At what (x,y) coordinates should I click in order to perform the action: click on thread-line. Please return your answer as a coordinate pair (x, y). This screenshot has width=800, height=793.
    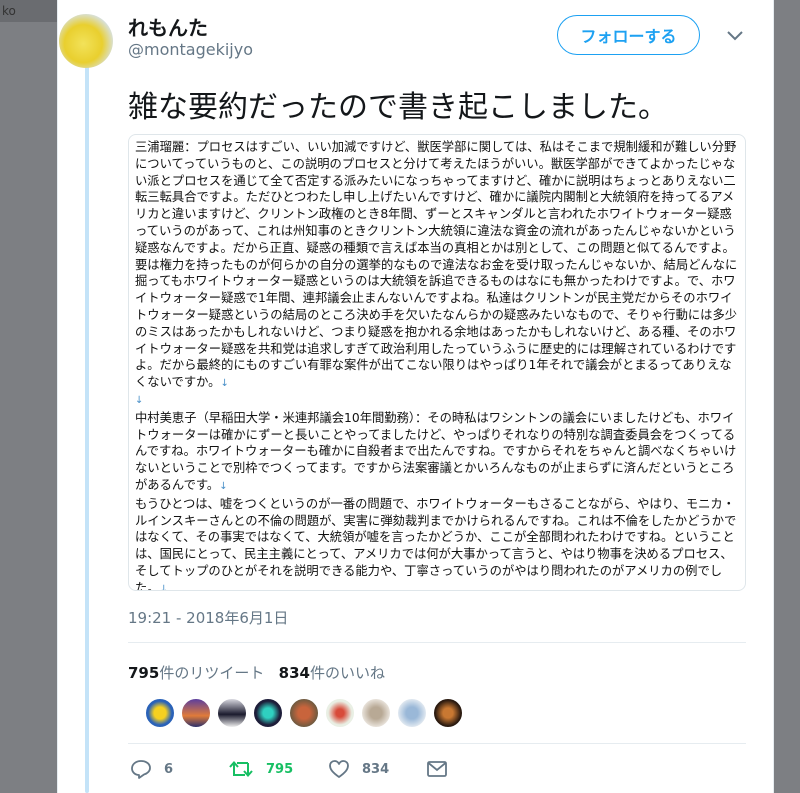
    Looking at the image, I should click on (87, 427).